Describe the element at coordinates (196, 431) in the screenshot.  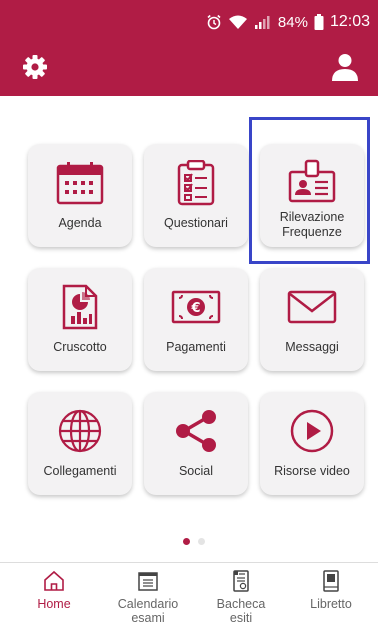
I see `share-icon` at that location.